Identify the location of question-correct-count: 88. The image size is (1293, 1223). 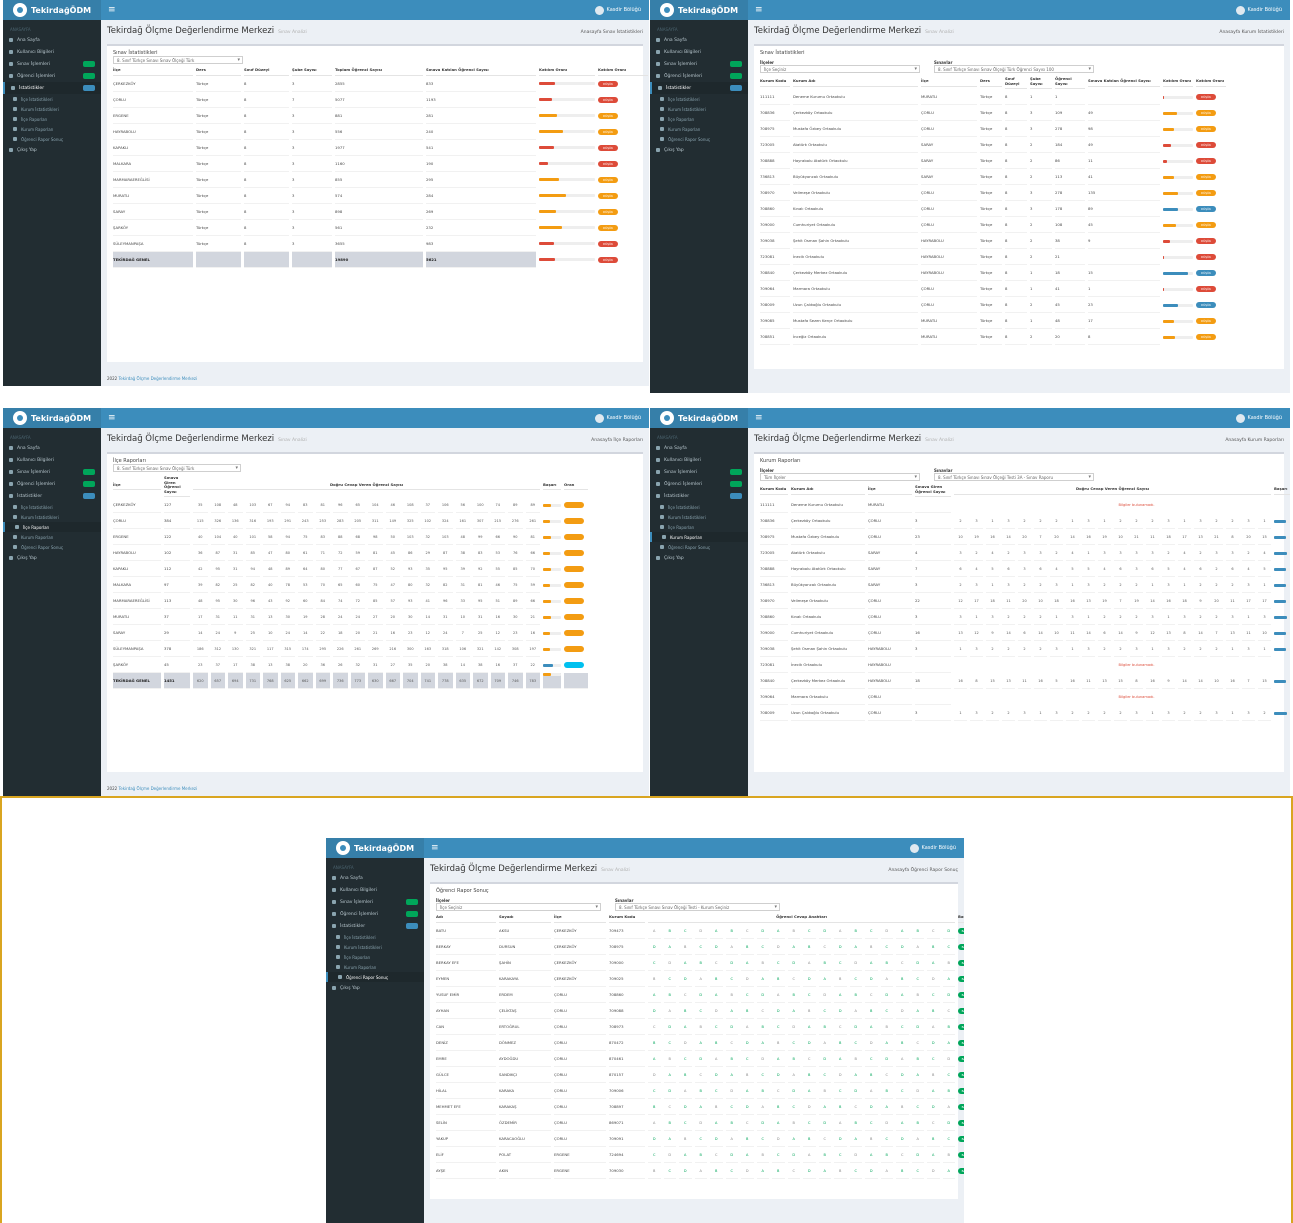
(340, 537).